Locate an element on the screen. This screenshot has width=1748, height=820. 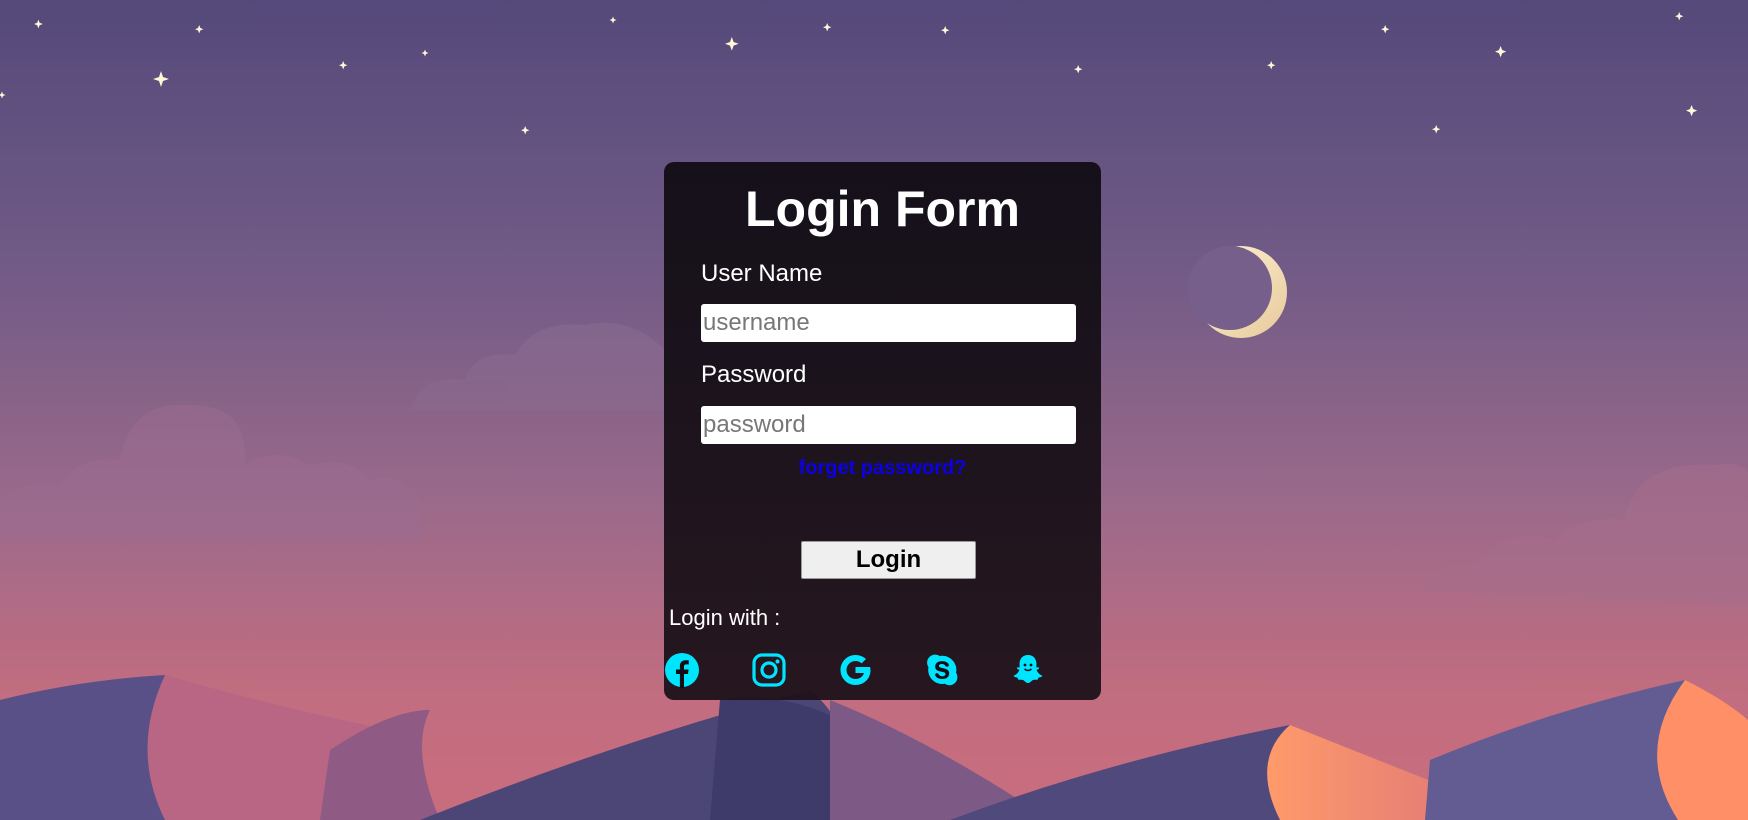
login-button: Login is located at coordinates (888, 560).